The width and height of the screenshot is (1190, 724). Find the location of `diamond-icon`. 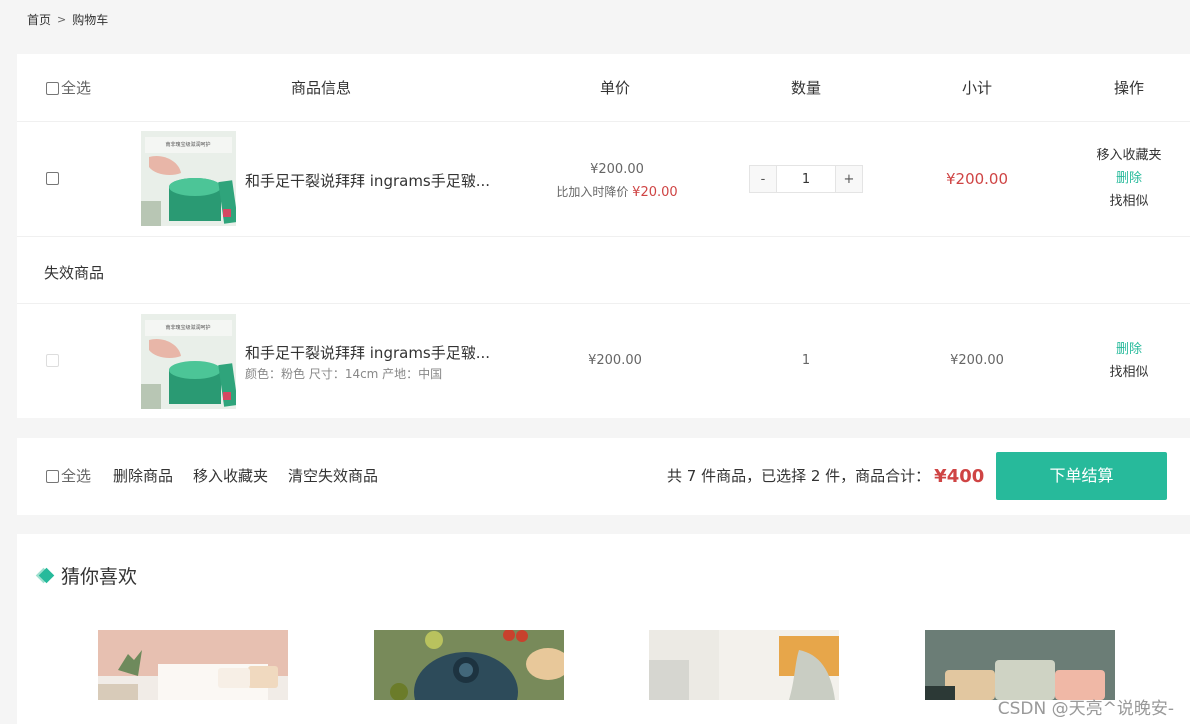

diamond-icon is located at coordinates (45, 576).